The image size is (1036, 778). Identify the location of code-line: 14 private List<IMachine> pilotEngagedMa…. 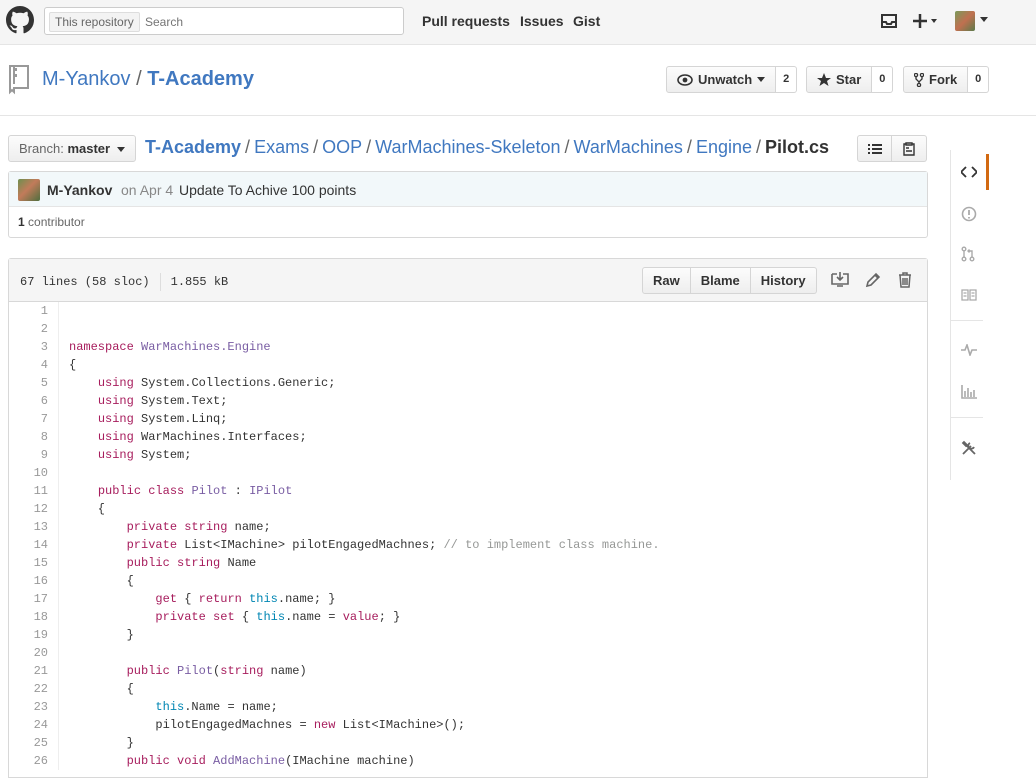
(468, 545).